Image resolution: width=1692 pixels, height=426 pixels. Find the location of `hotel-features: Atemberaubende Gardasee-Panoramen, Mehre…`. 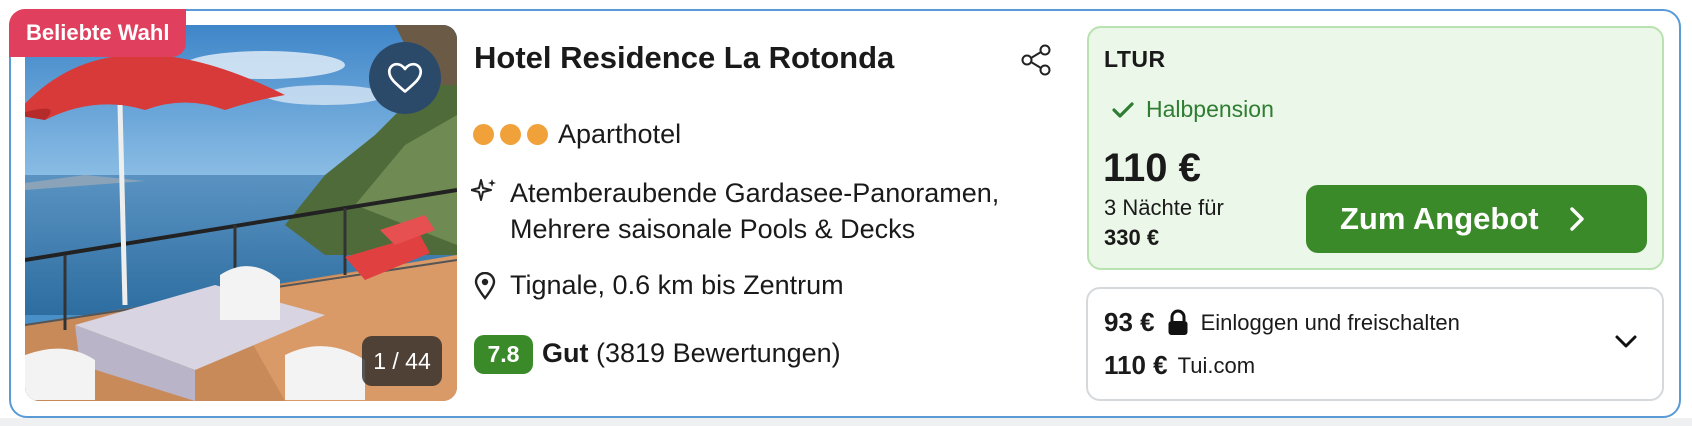

hotel-features: Atemberaubende Gardasee-Panoramen, Mehre… is located at coordinates (754, 211).